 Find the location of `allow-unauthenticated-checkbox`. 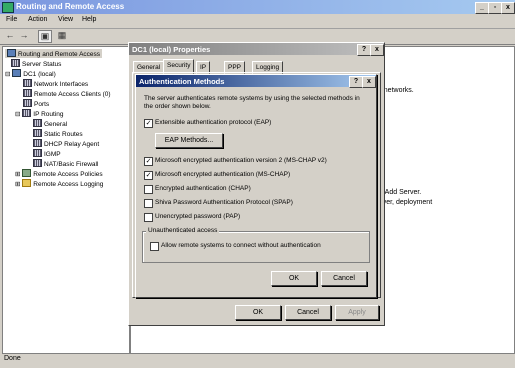

allow-unauthenticated-checkbox is located at coordinates (154, 246).